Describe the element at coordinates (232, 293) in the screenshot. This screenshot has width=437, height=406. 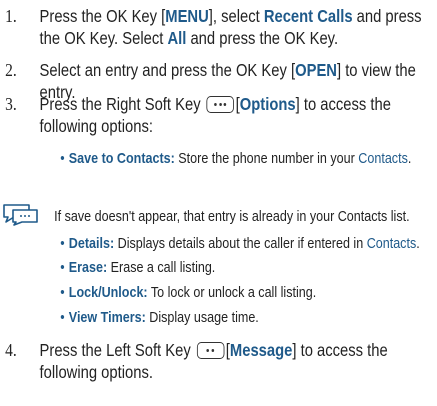
I see `option-description: To lock or unlock a call listing.` at that location.